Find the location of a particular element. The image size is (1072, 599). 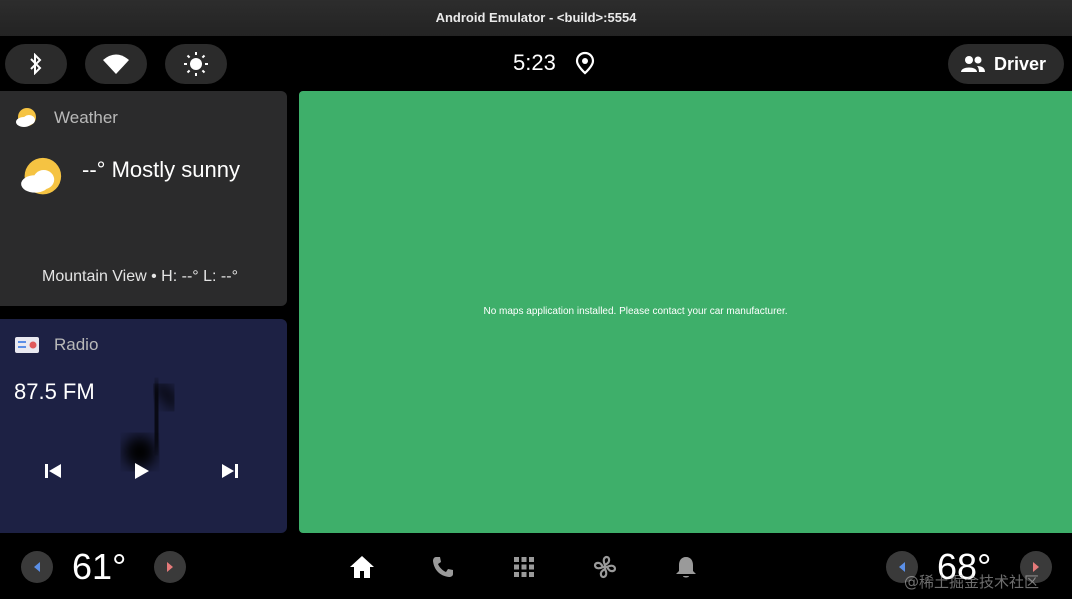

radio-card: Radio 87.5 FM is located at coordinates (143, 426).